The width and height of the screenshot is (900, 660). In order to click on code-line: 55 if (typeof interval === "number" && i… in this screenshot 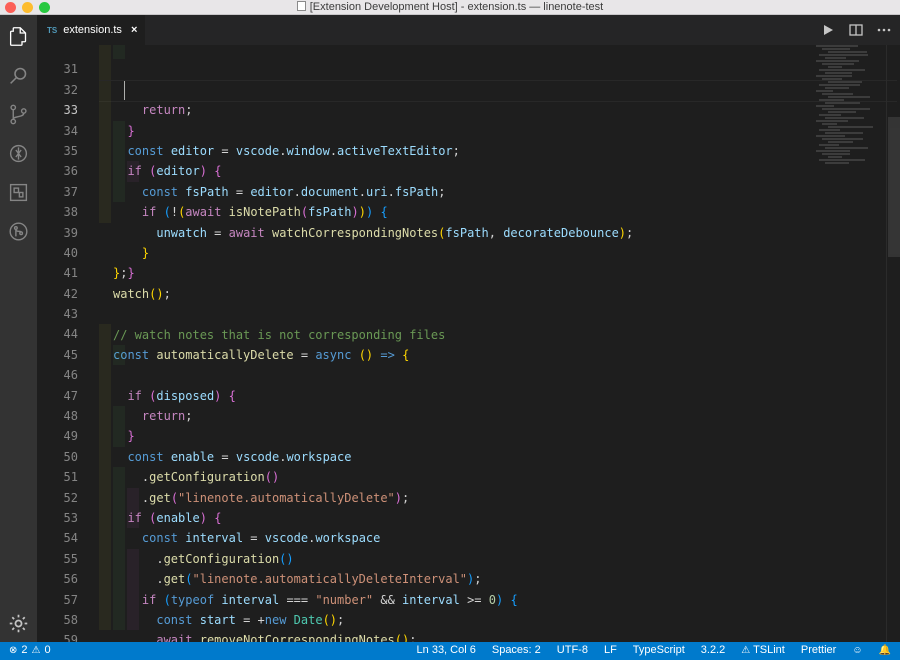, I will do `click(417, 567)`.